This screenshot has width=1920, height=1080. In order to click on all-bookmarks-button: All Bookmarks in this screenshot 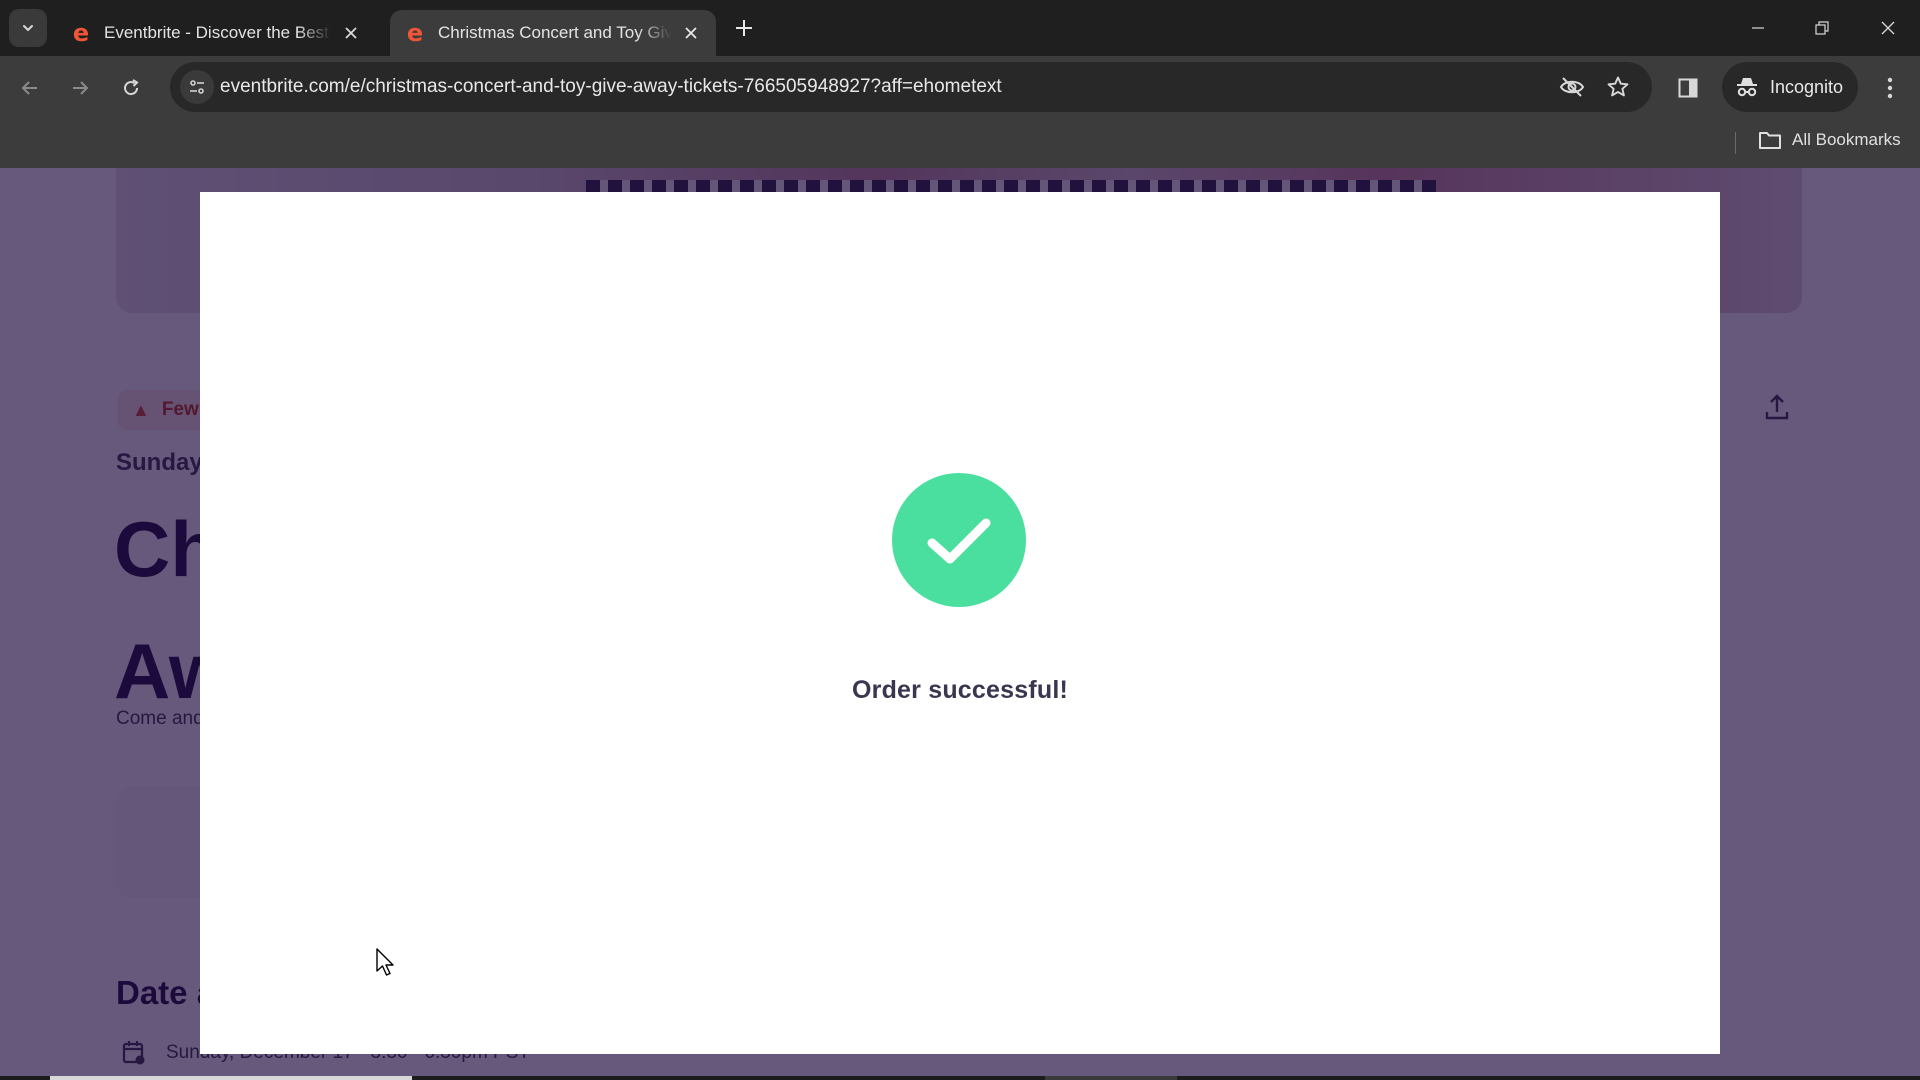, I will do `click(1829, 140)`.